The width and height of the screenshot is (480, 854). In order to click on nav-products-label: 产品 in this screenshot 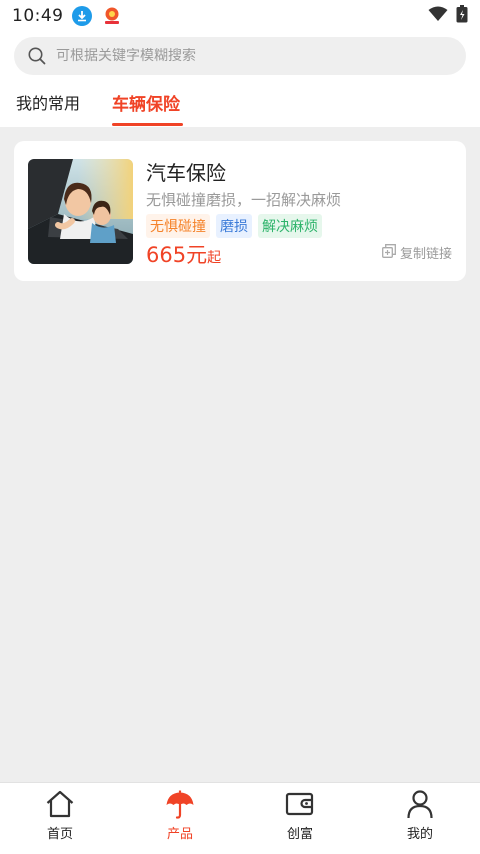, I will do `click(179, 834)`.